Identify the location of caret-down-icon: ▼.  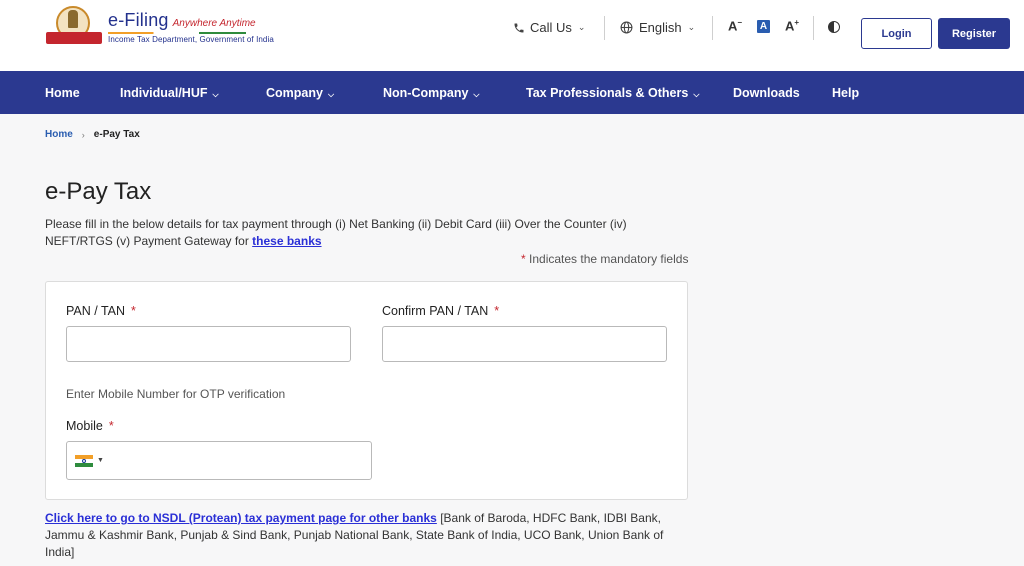
(100, 460).